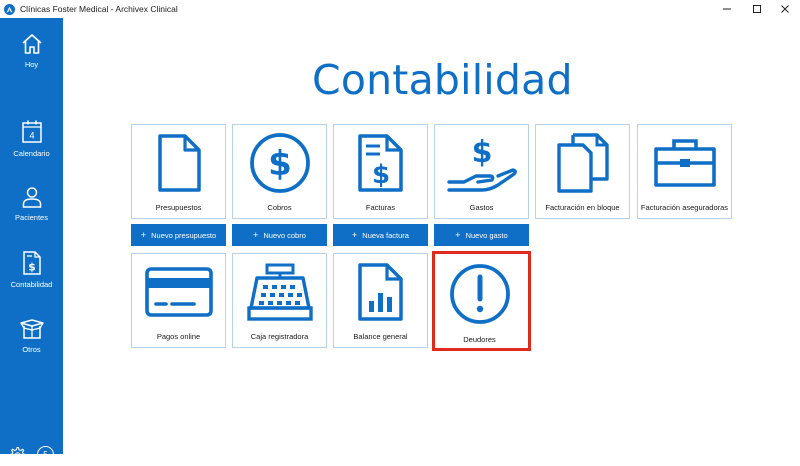 This screenshot has height=466, width=800. Describe the element at coordinates (380, 235) in the screenshot. I see `new-factura-button: + Nueva factura` at that location.